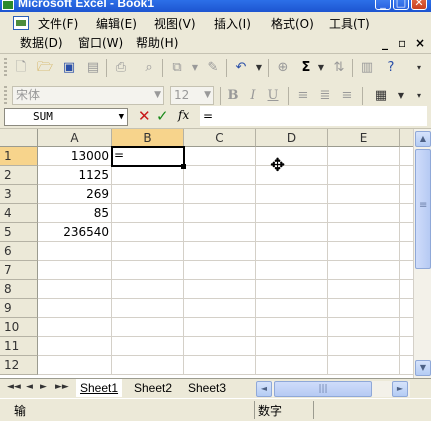 This screenshot has height=421, width=431. What do you see at coordinates (157, 43) in the screenshot?
I see `menu-help: 帮助(H)` at bounding box center [157, 43].